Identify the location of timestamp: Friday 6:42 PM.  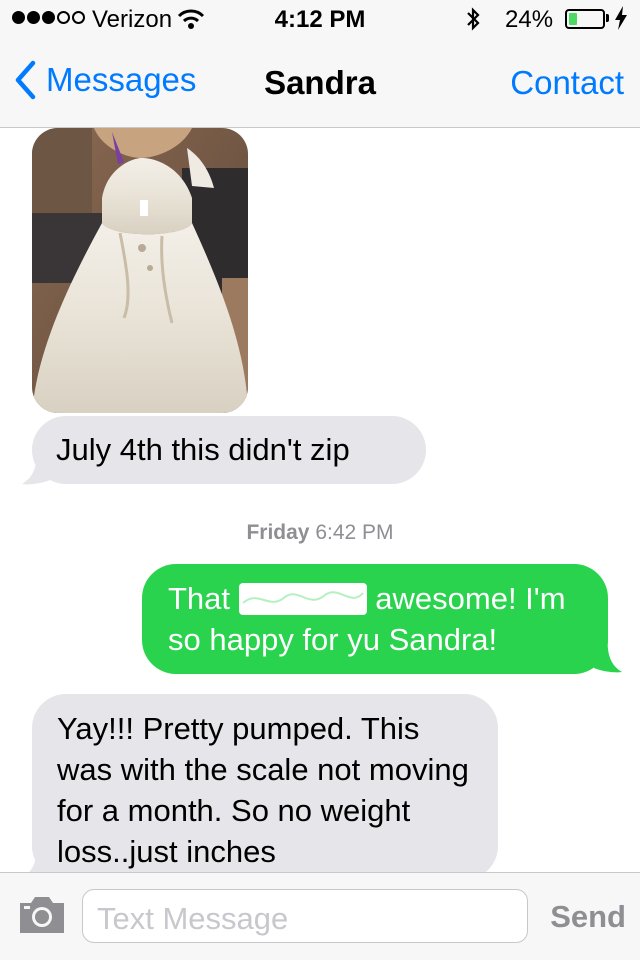
(320, 533).